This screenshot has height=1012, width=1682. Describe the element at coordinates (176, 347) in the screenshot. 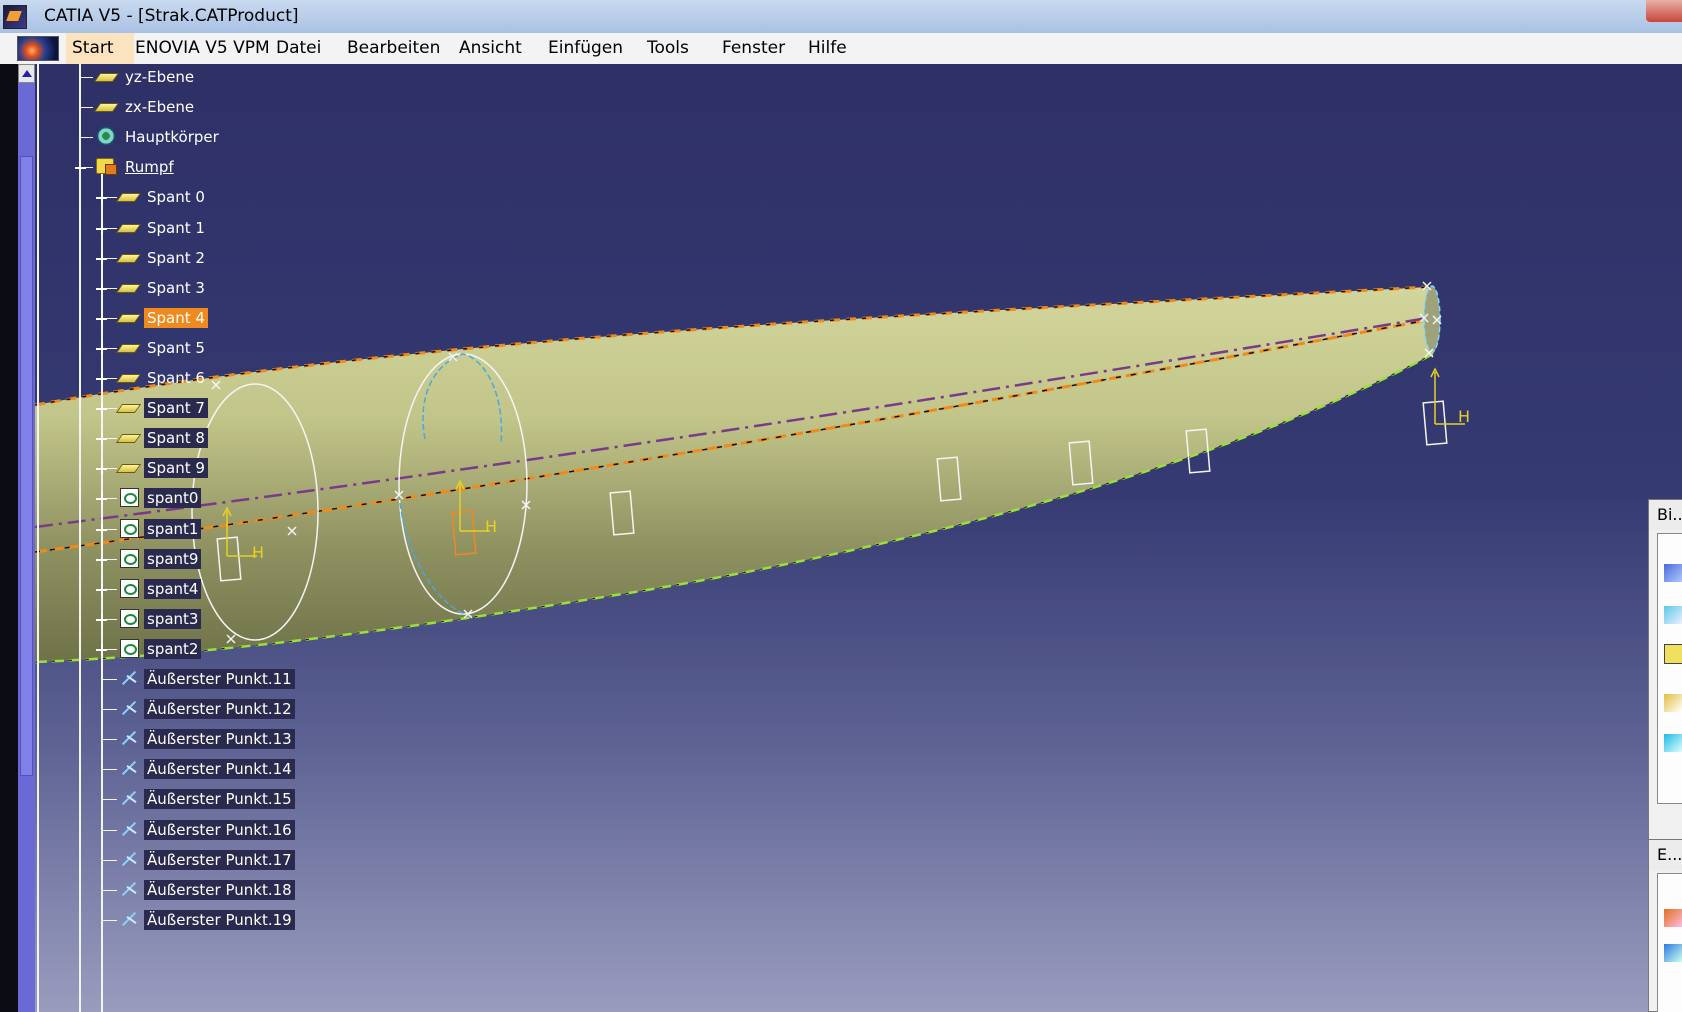

I see `tree-node-label: Spant 5` at that location.